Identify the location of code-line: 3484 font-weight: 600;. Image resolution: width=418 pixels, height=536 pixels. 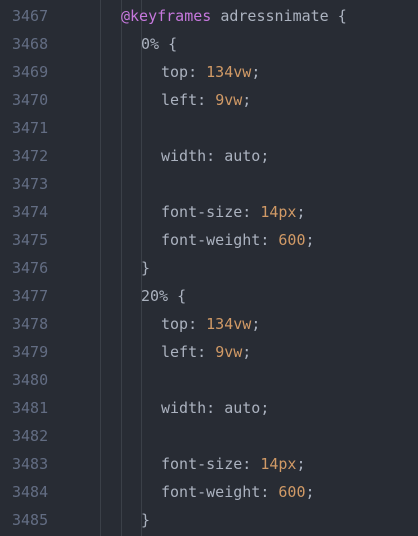
(209, 492).